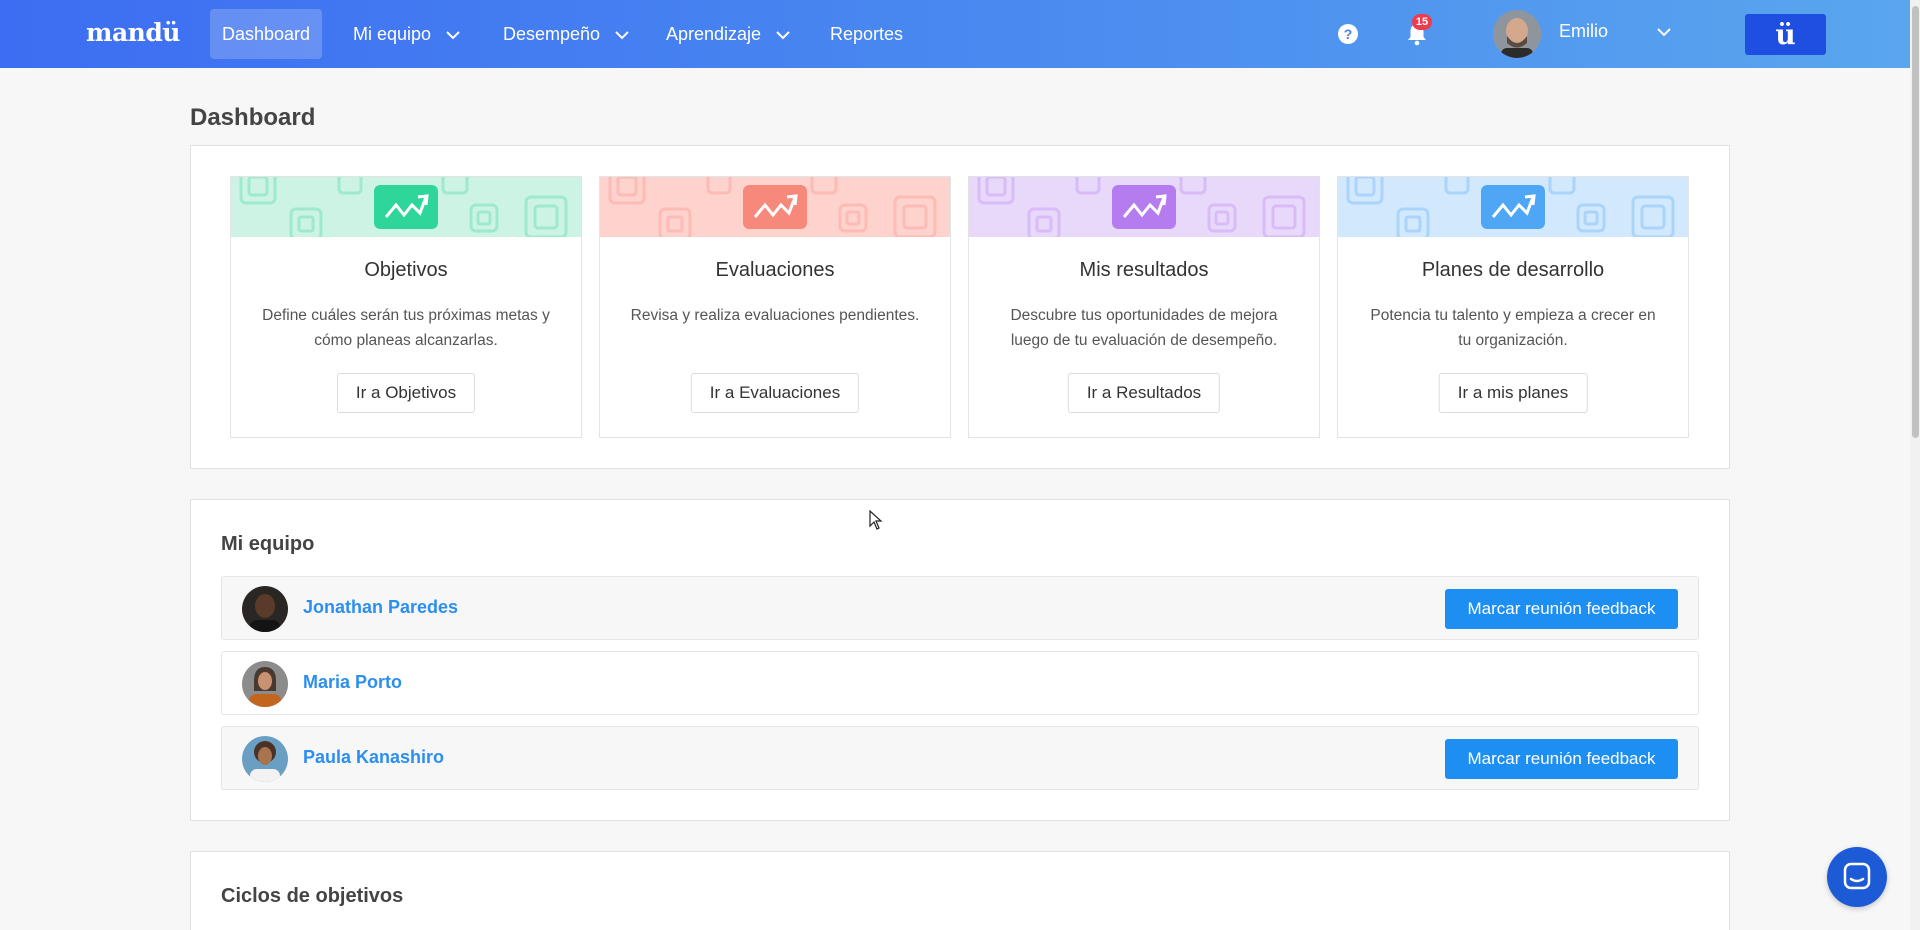  What do you see at coordinates (876, 520) in the screenshot?
I see `mouse-cursor-icon` at bounding box center [876, 520].